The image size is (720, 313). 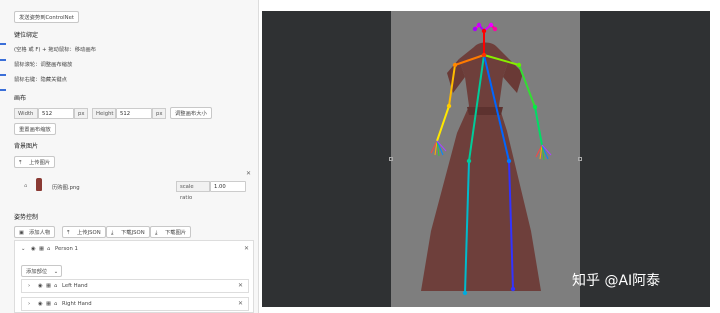 I want to click on bg-filename: 历购图.png, so click(x=66, y=188).